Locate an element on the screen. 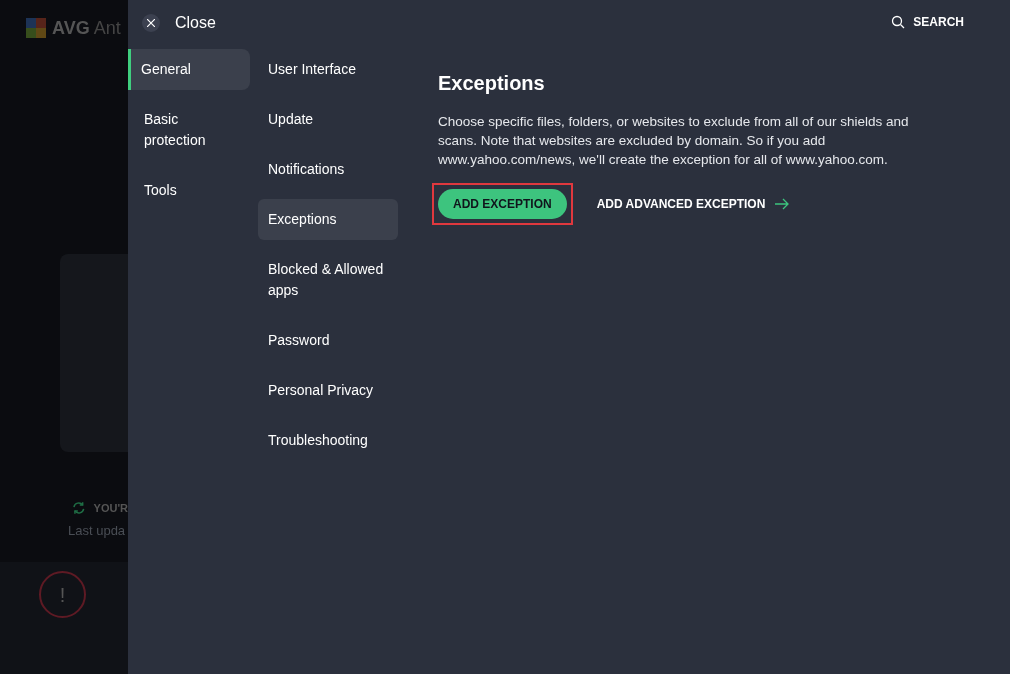 Image resolution: width=1010 pixels, height=674 pixels. category-item: Tools is located at coordinates (189, 190).